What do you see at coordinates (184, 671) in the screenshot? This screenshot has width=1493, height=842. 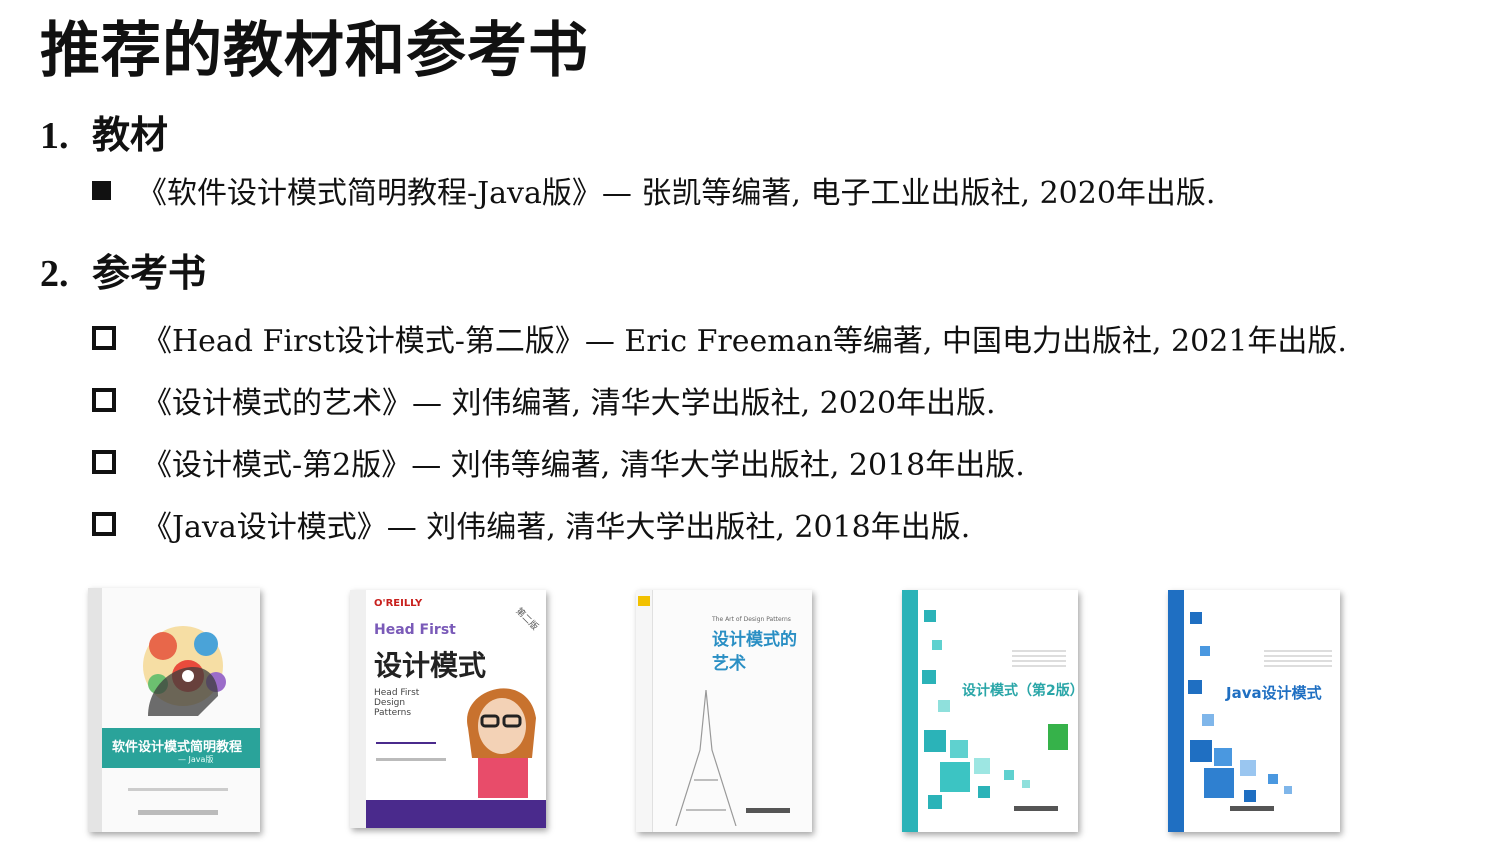 I see `brain-gears-illustration-icon` at bounding box center [184, 671].